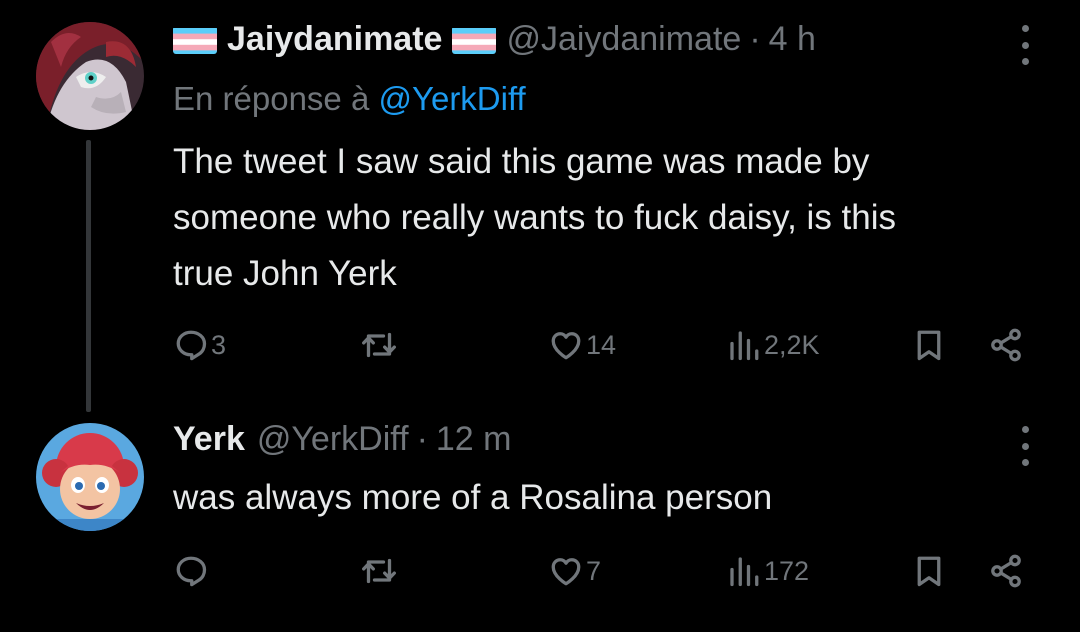  What do you see at coordinates (540, 573) in the screenshot?
I see `action-bar: 7 172` at bounding box center [540, 573].